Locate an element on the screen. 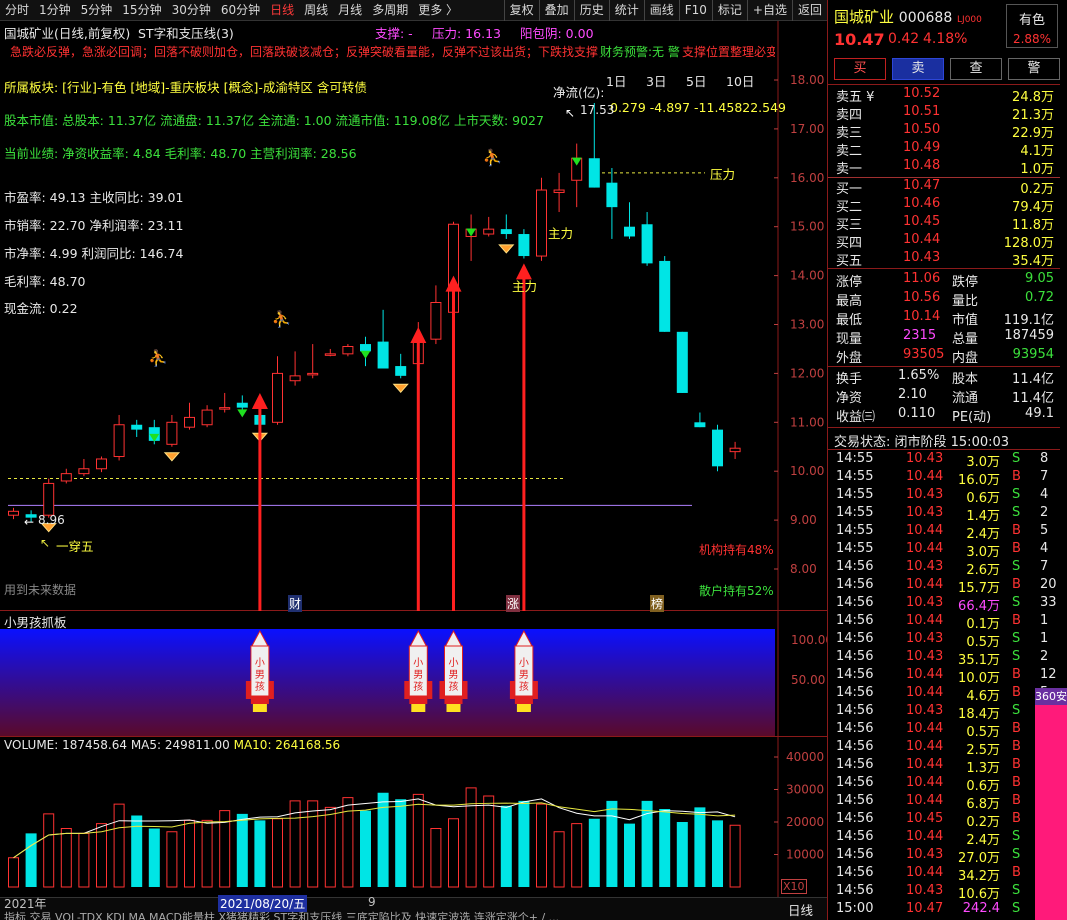  svg-text: 孩 is located at coordinates (524, 686).